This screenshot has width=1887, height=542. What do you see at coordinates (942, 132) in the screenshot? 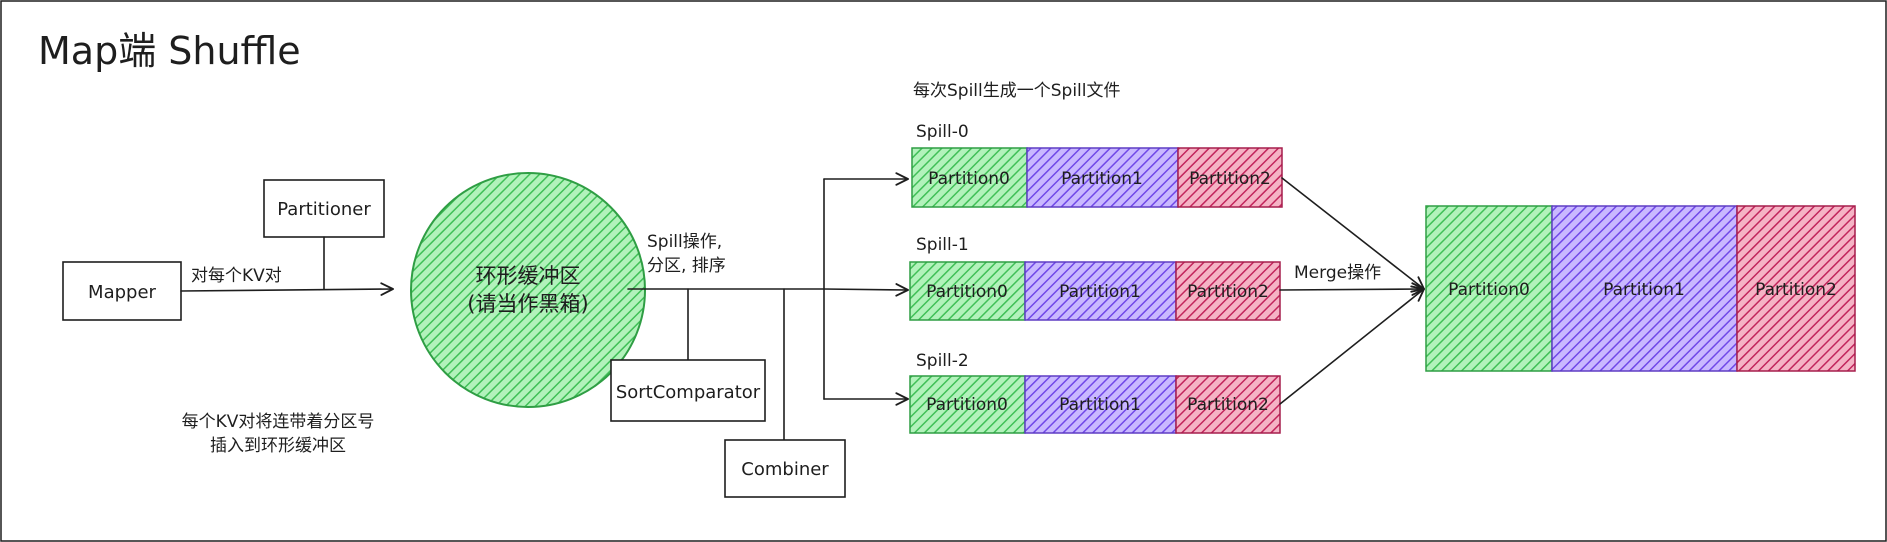
I see `spill-0-label: Spill-0` at bounding box center [942, 132].